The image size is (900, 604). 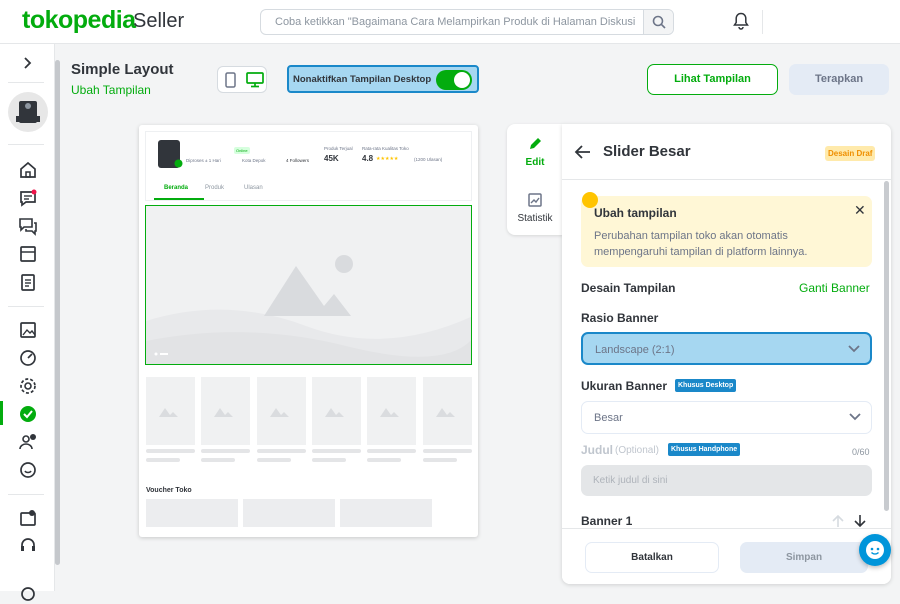 I want to click on order-list-icon, so click(x=28, y=282).